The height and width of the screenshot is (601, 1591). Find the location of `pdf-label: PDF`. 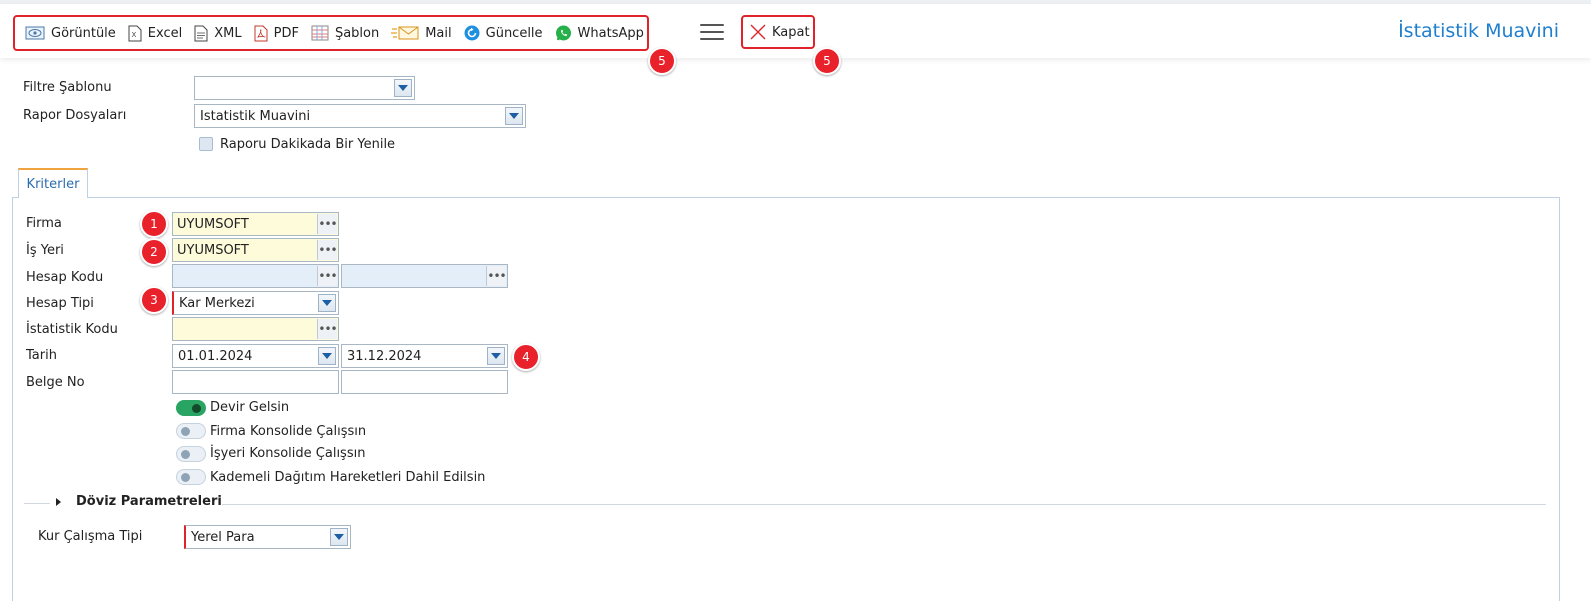

pdf-label: PDF is located at coordinates (286, 33).